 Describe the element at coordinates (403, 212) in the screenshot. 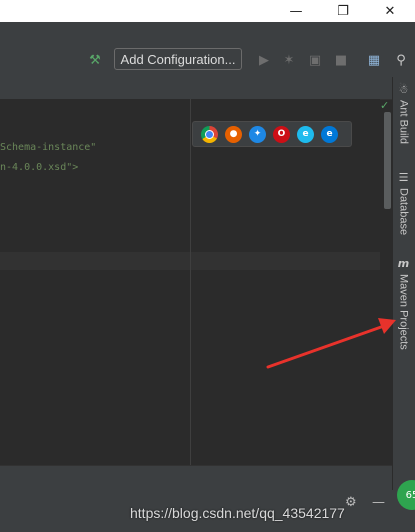

I see `database-label: Database` at that location.